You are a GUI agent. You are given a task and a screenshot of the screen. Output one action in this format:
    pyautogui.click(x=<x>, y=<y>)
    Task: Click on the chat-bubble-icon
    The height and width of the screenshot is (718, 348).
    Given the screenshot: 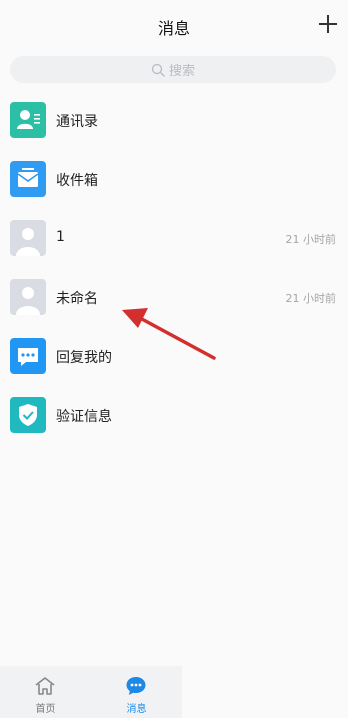 What is the action you would take?
    pyautogui.click(x=136, y=686)
    